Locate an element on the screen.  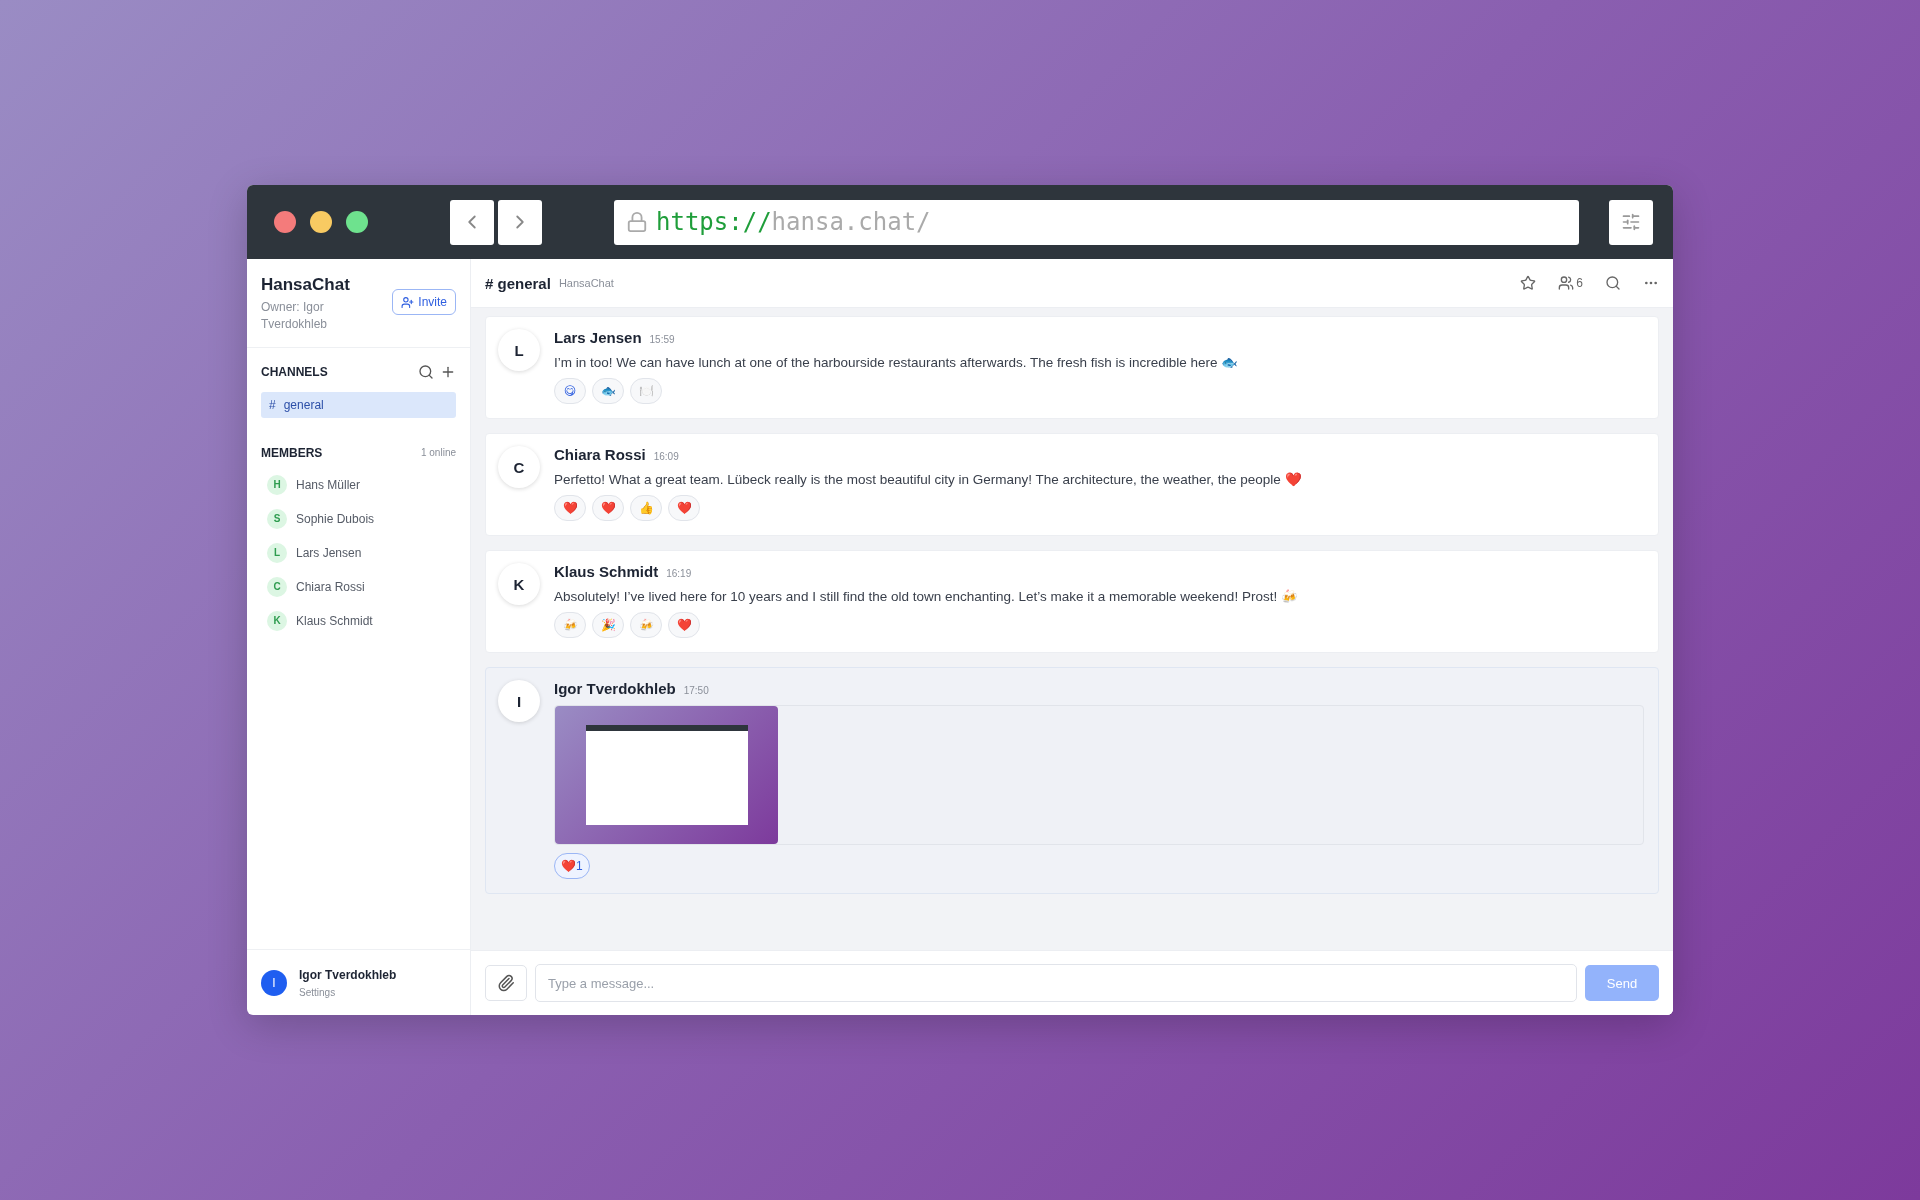
maximize-dot is located at coordinates (357, 222).